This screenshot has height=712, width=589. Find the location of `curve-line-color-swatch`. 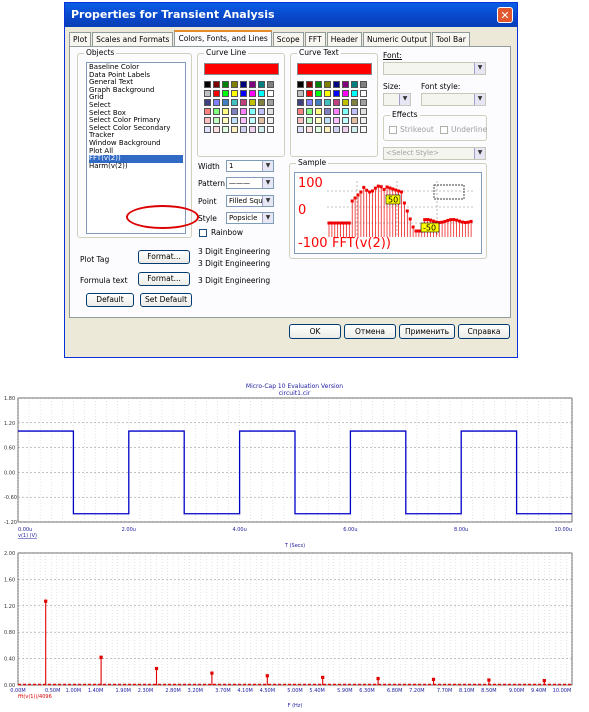

curve-line-color-swatch is located at coordinates (241, 69).